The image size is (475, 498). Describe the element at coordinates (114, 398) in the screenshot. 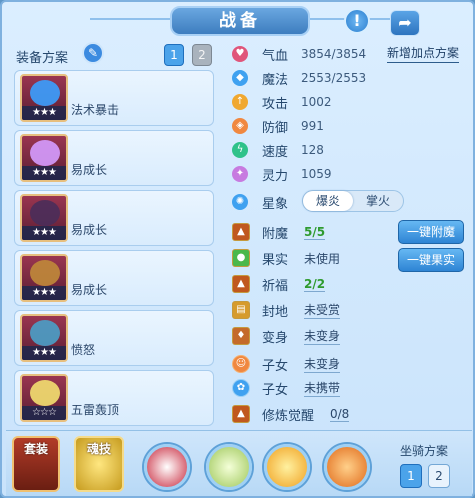

I see `equipment-slot: ☆☆☆ 五雷轰顶` at that location.